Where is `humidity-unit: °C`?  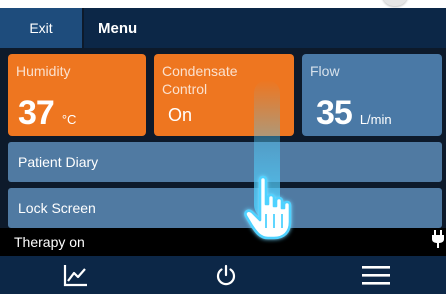 humidity-unit: °C is located at coordinates (69, 119).